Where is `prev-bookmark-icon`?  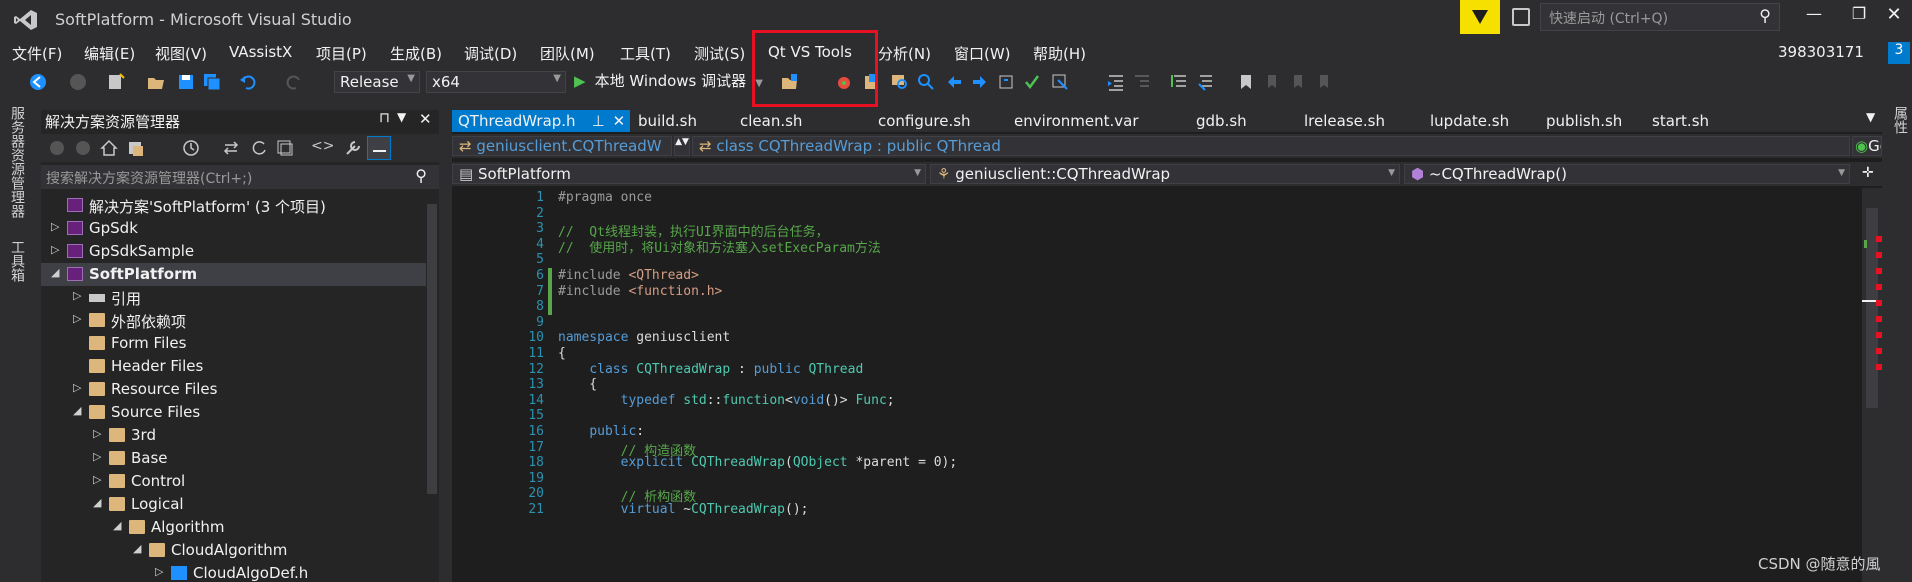
prev-bookmark-icon is located at coordinates (1272, 82).